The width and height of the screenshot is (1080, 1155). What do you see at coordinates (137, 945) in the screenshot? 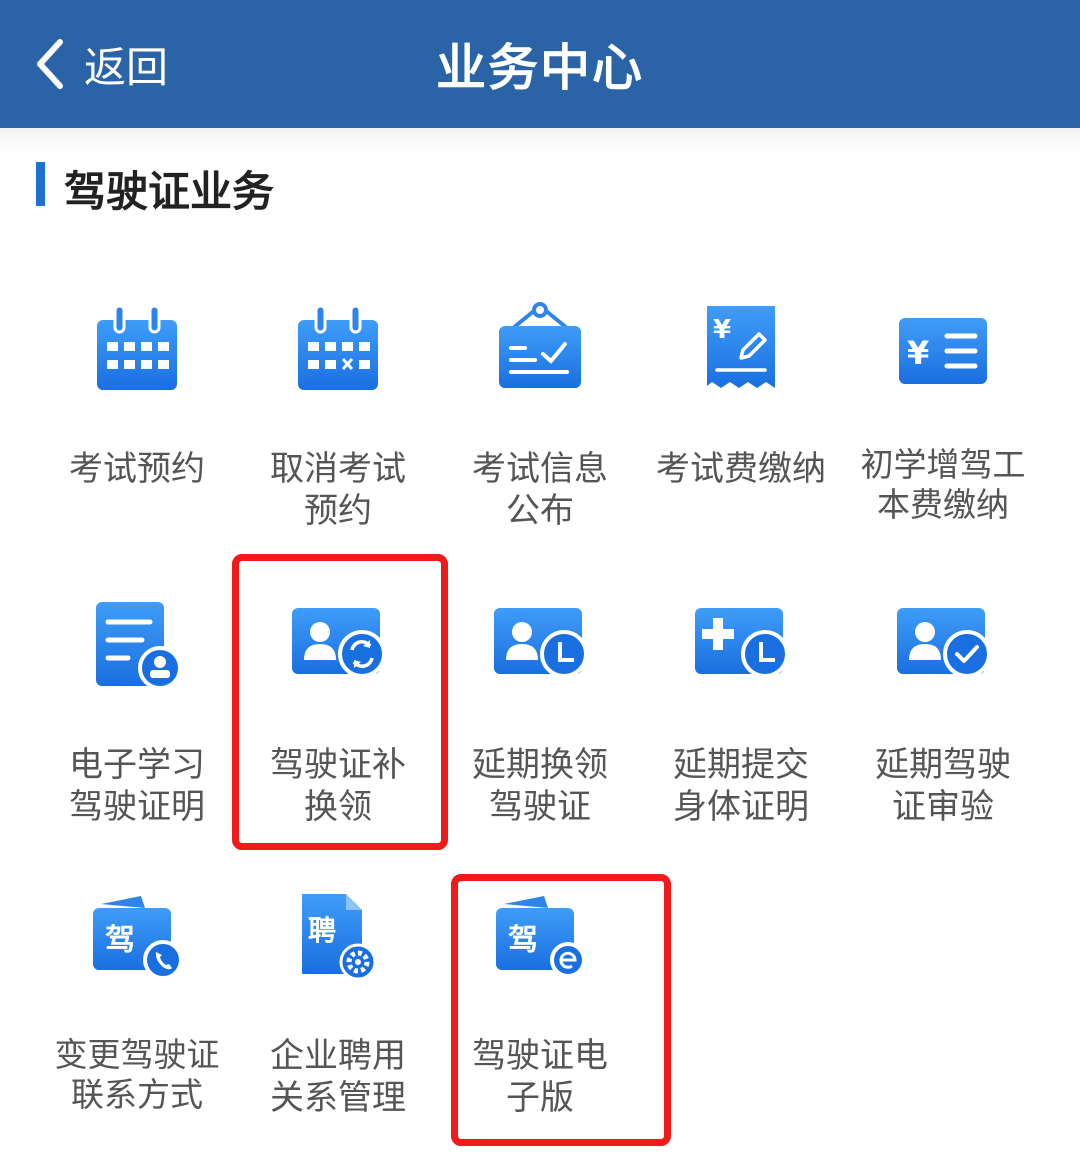
I see `license-phone-icon: 驾` at bounding box center [137, 945].